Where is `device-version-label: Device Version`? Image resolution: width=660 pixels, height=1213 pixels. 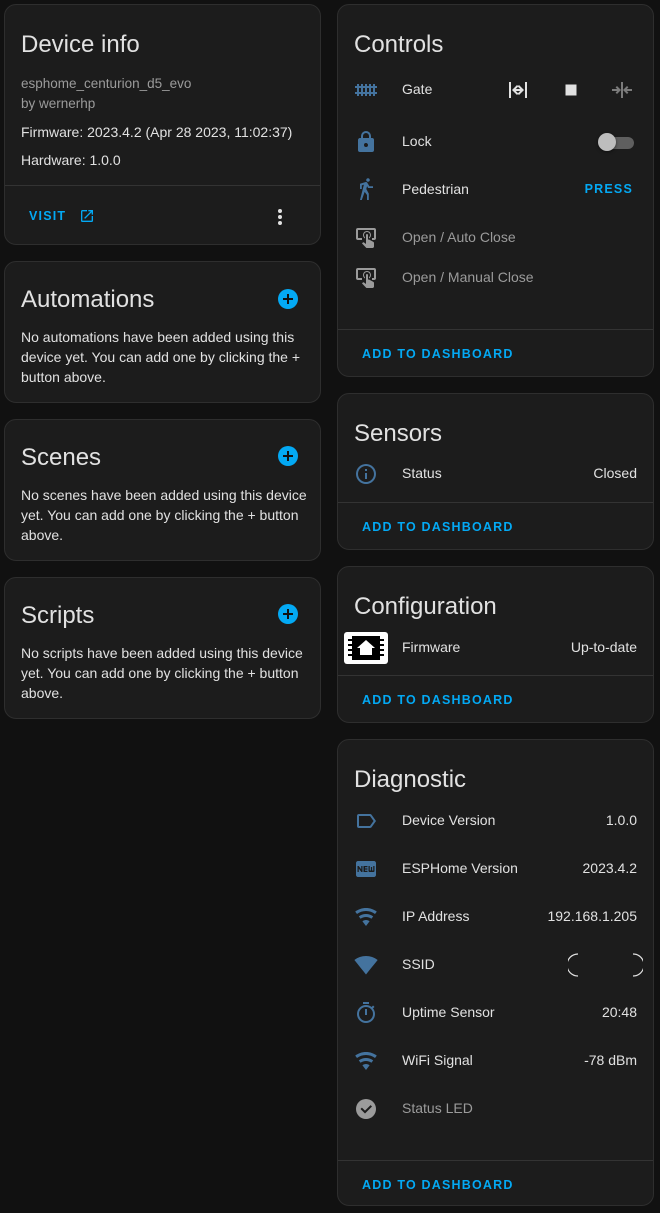 device-version-label: Device Version is located at coordinates (449, 820).